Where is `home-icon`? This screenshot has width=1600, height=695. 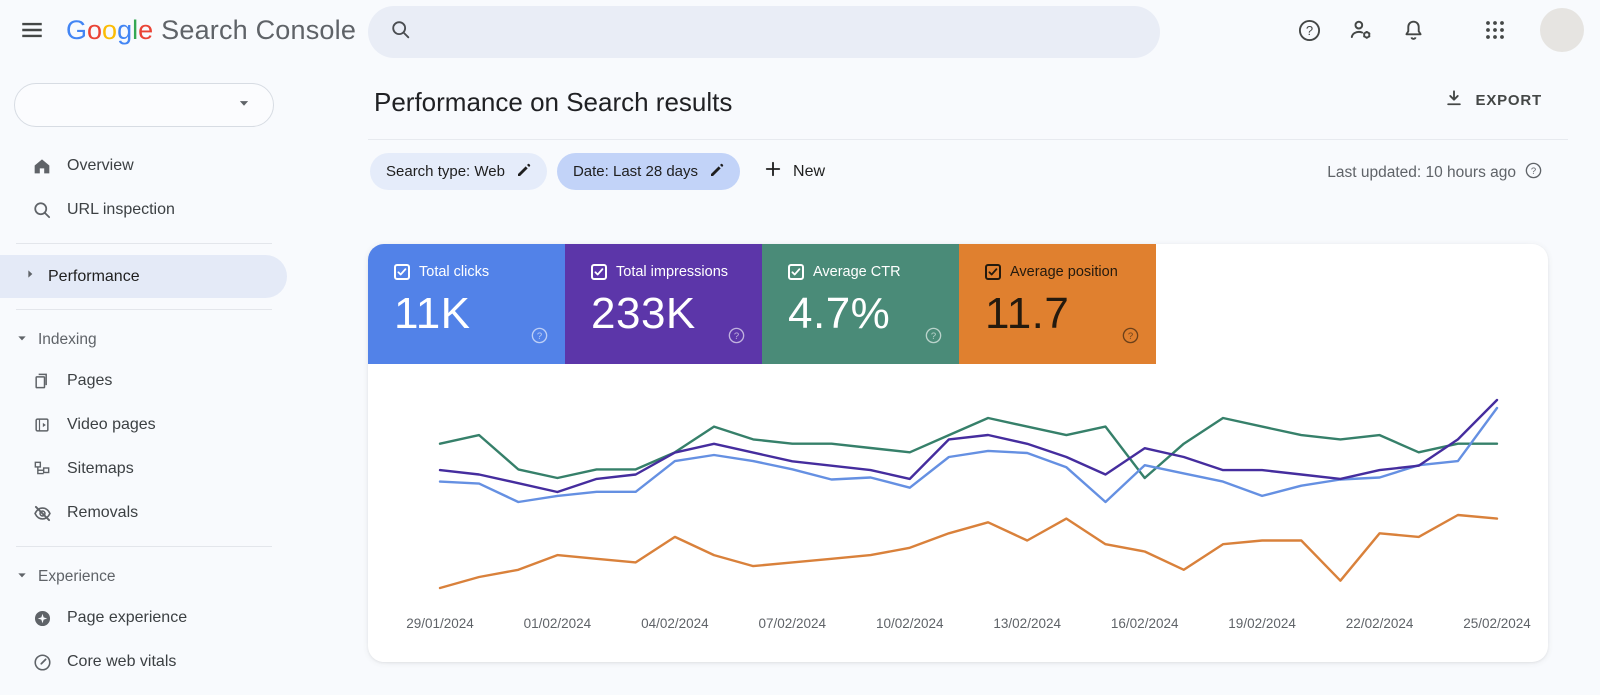
home-icon is located at coordinates (42, 166).